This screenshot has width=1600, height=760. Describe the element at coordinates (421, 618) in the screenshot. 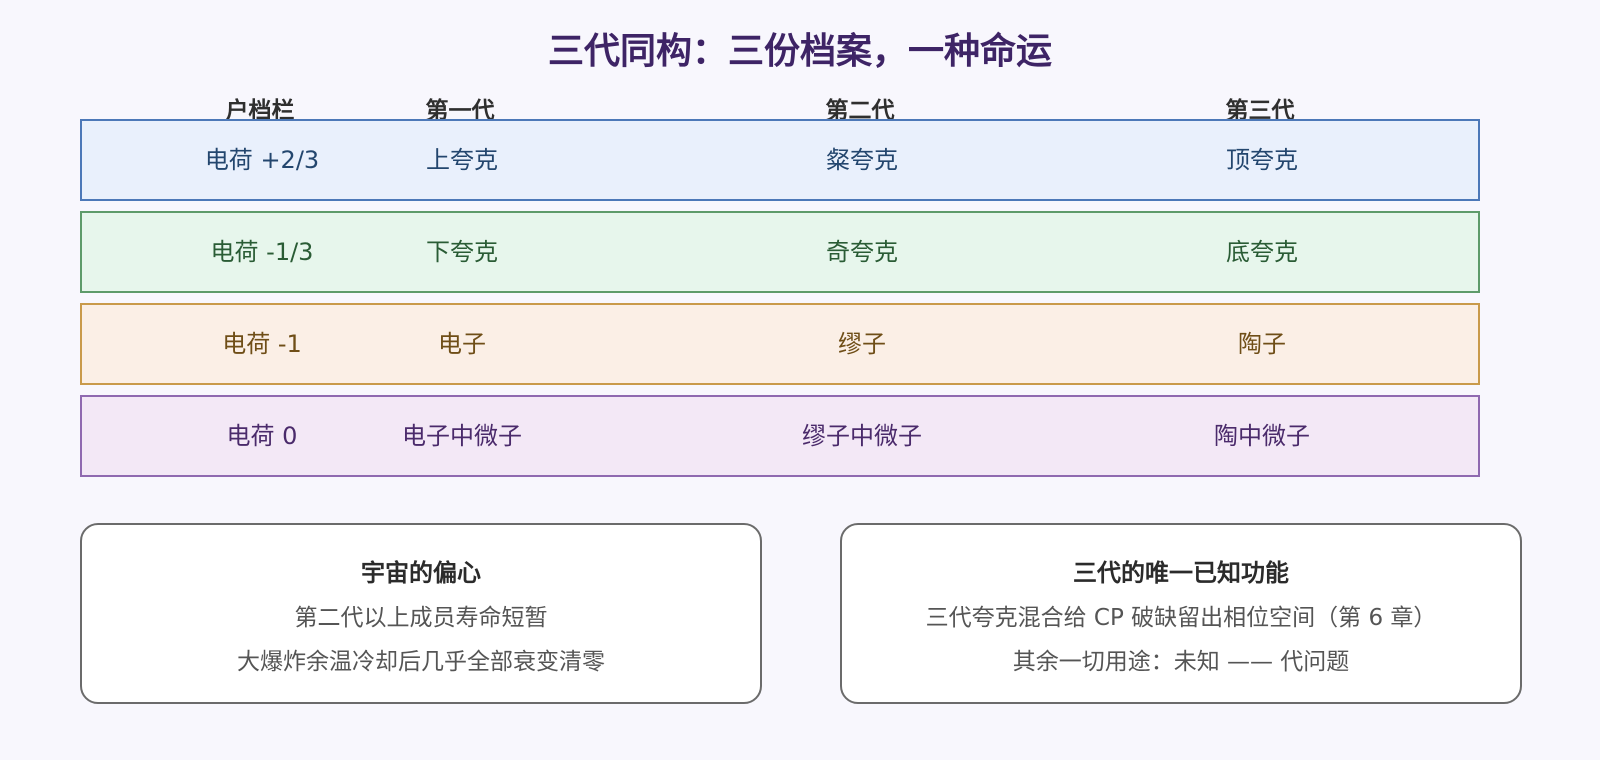

I see `note-box-line: 第二代以上成员寿命短暂` at that location.